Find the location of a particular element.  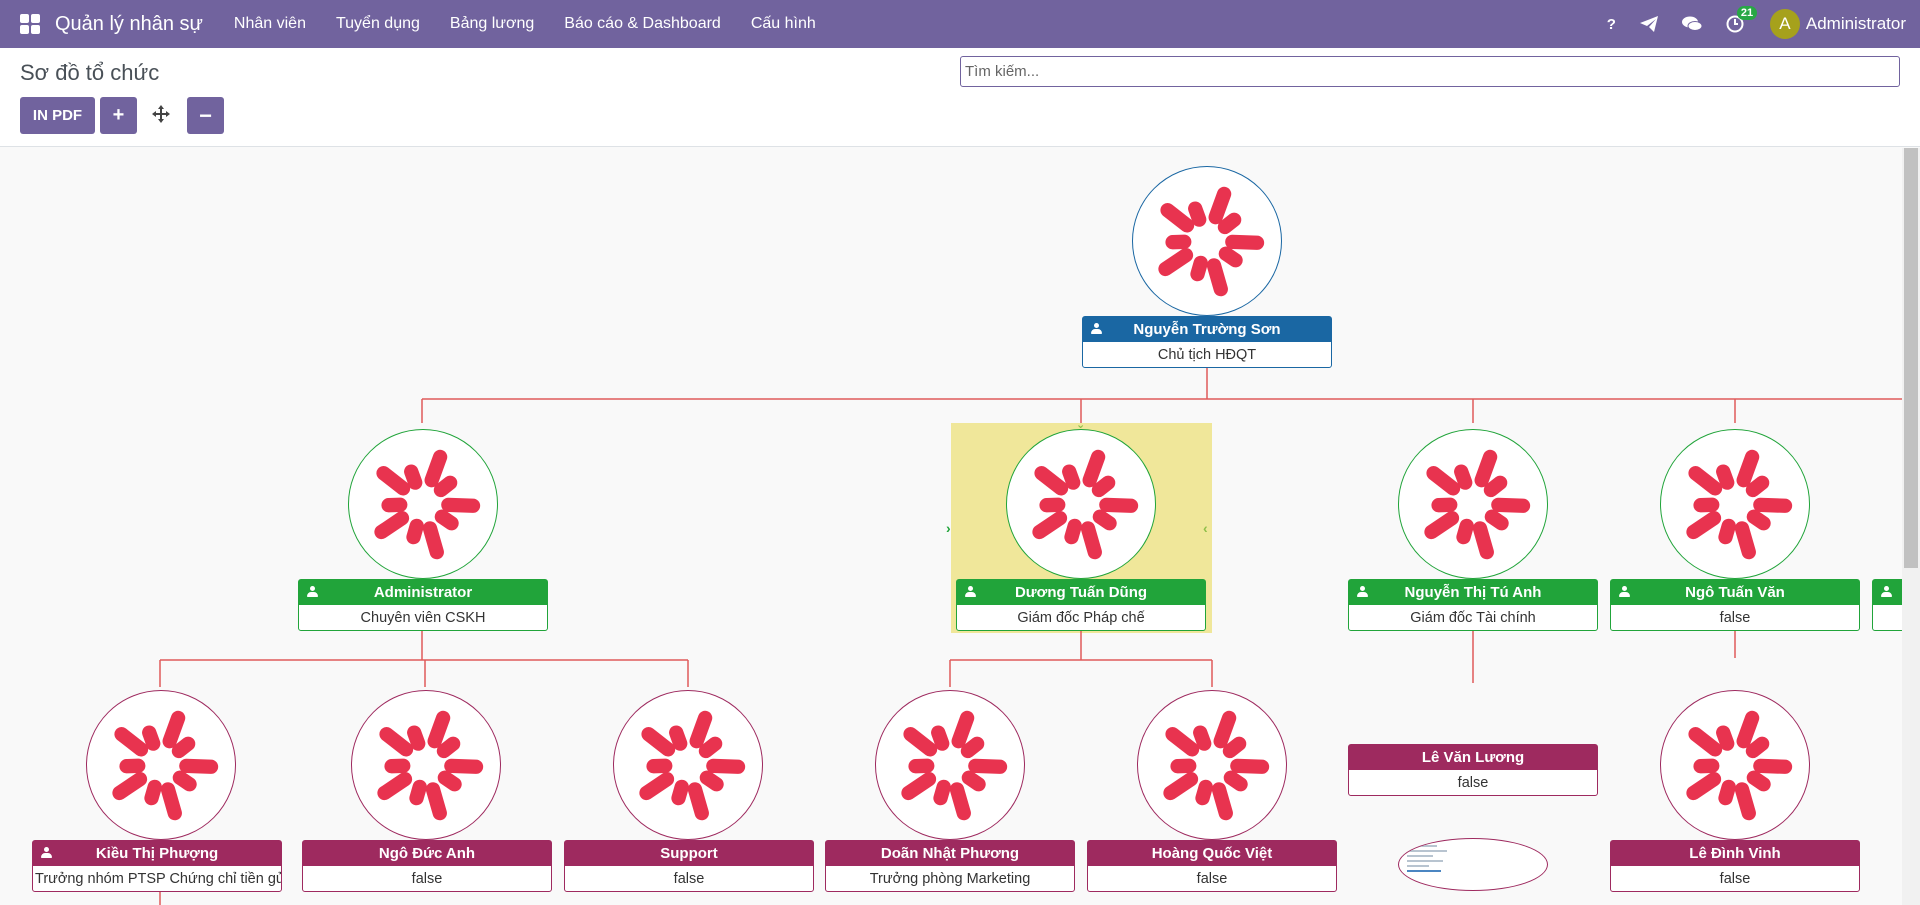

paper-plane-icon is located at coordinates (1648, 24).